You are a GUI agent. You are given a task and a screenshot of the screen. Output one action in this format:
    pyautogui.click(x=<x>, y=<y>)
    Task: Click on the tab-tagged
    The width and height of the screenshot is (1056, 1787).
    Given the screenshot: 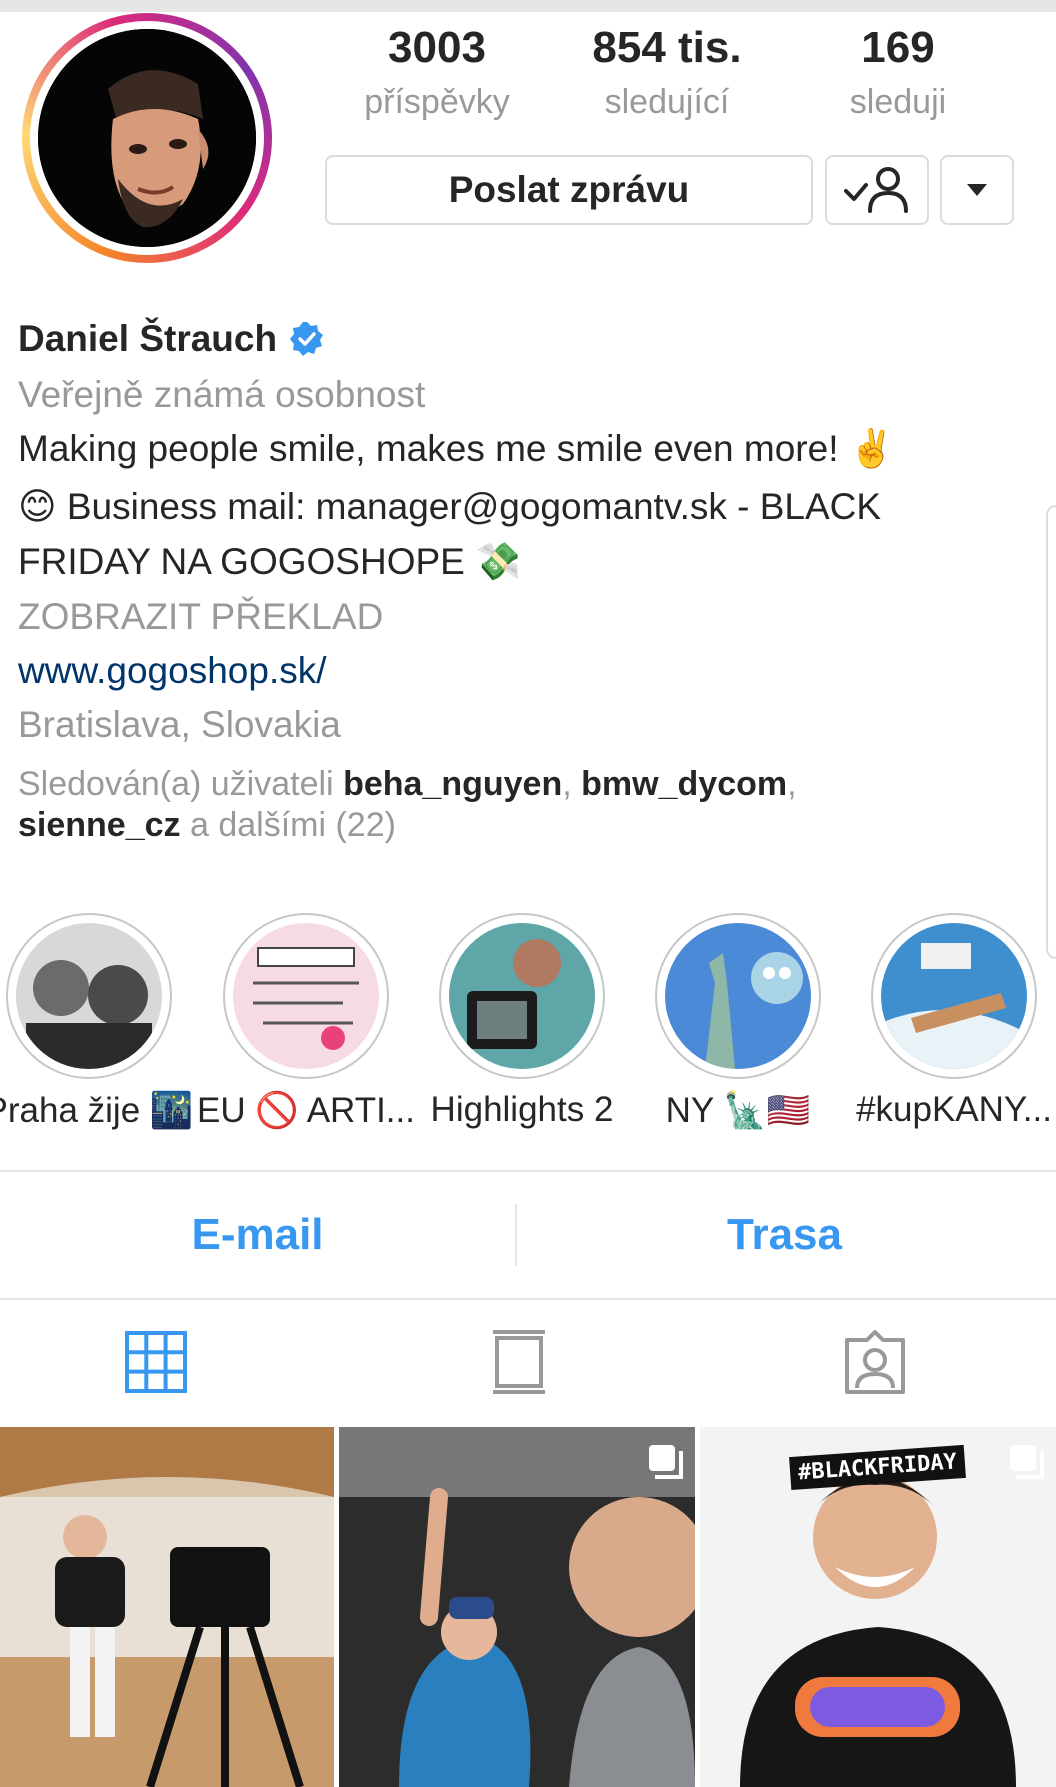 What is the action you would take?
    pyautogui.click(x=875, y=1362)
    